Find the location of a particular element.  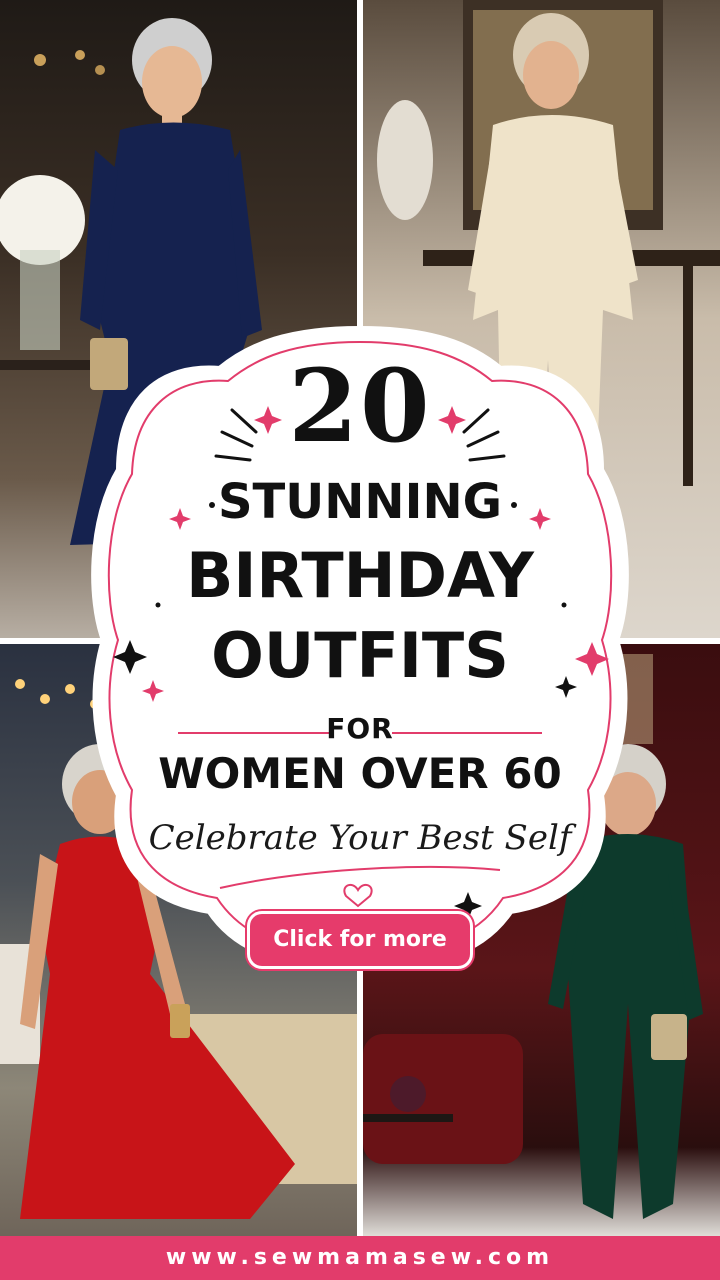

click-for-more-button: Click for more is located at coordinates (360, 940).